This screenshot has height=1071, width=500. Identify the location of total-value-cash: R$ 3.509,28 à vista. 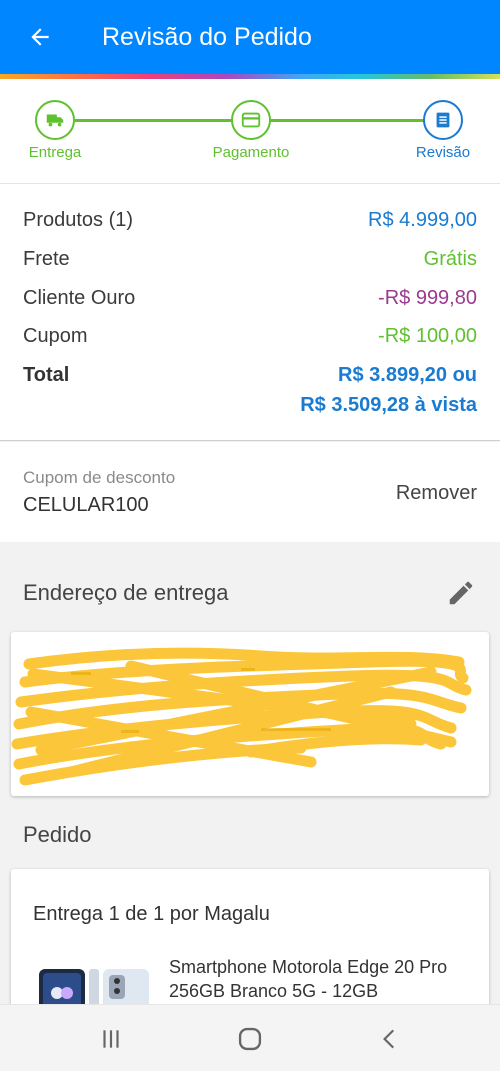
(388, 405).